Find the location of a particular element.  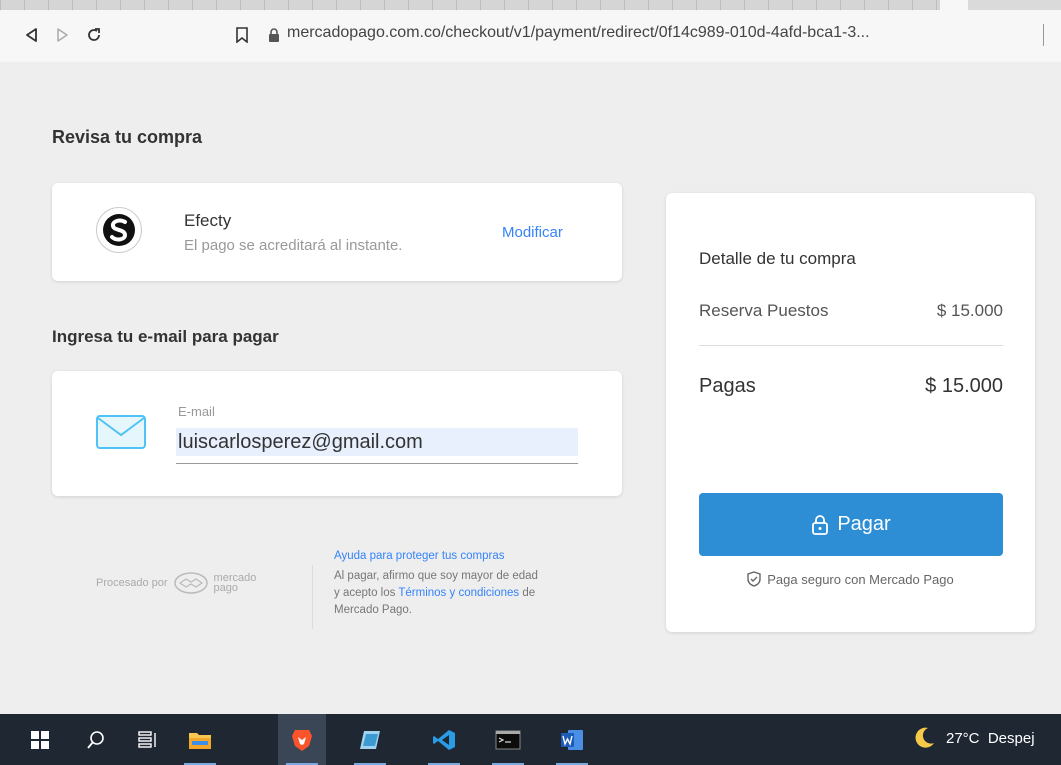

efecty-icon is located at coordinates (119, 230).